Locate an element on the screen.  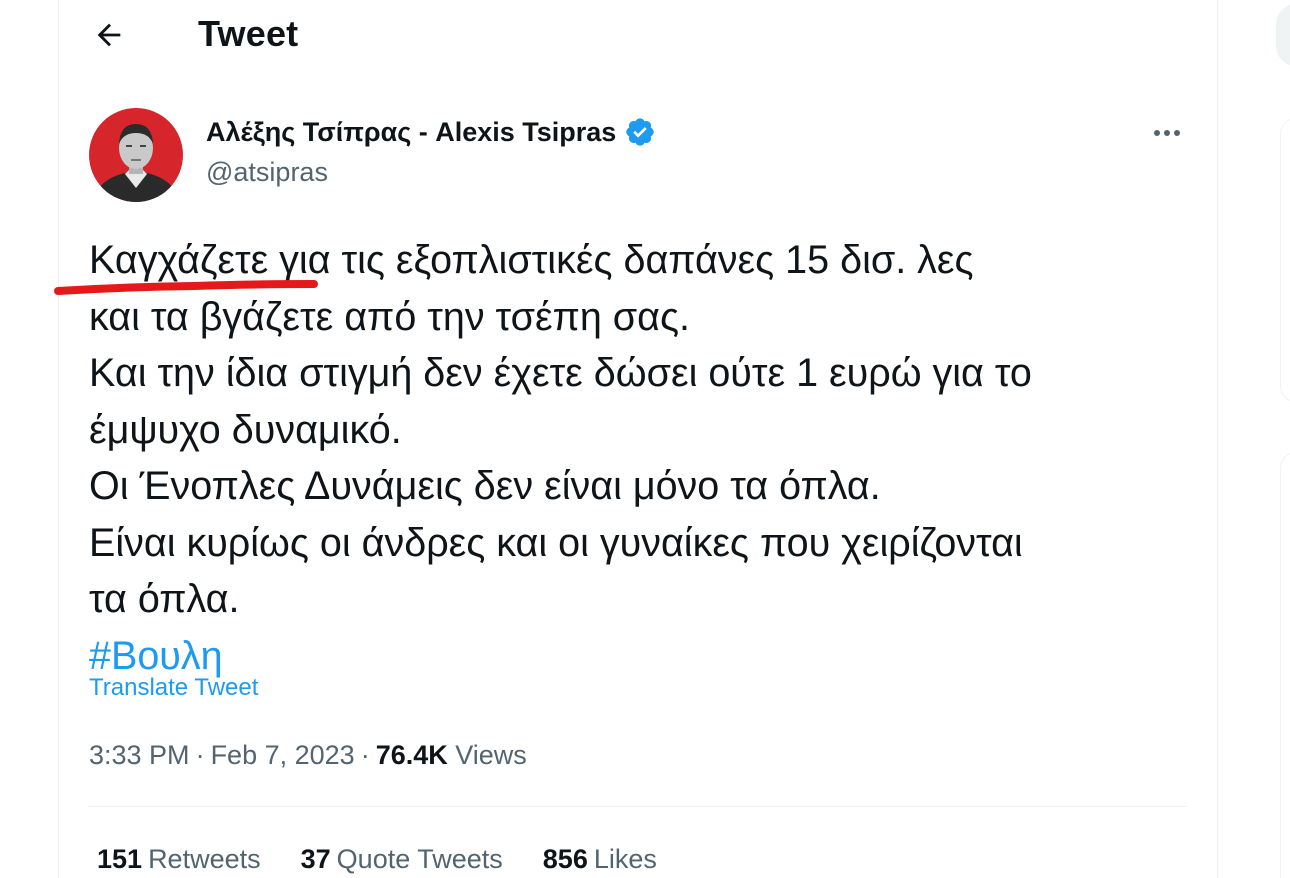
tweet-date: Feb 7, 2023 is located at coordinates (283, 755).